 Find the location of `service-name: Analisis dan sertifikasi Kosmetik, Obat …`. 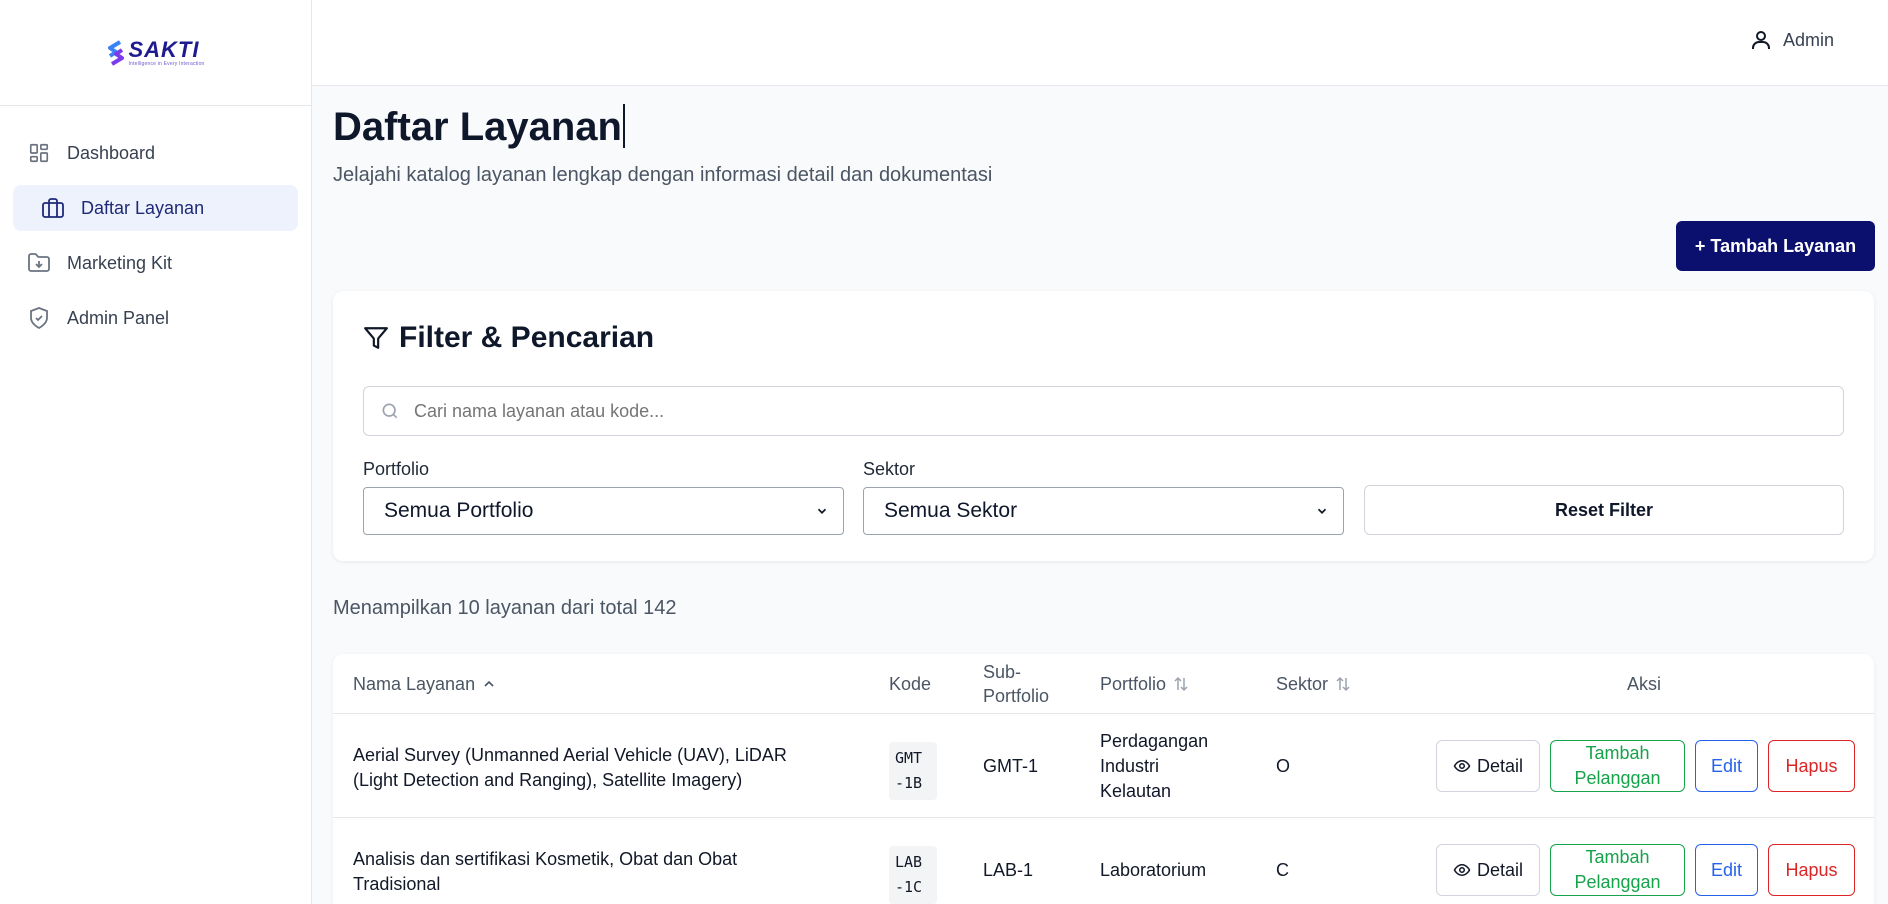

service-name: Analisis dan sertifikasi Kosmetik, Obat … is located at coordinates (583, 872).